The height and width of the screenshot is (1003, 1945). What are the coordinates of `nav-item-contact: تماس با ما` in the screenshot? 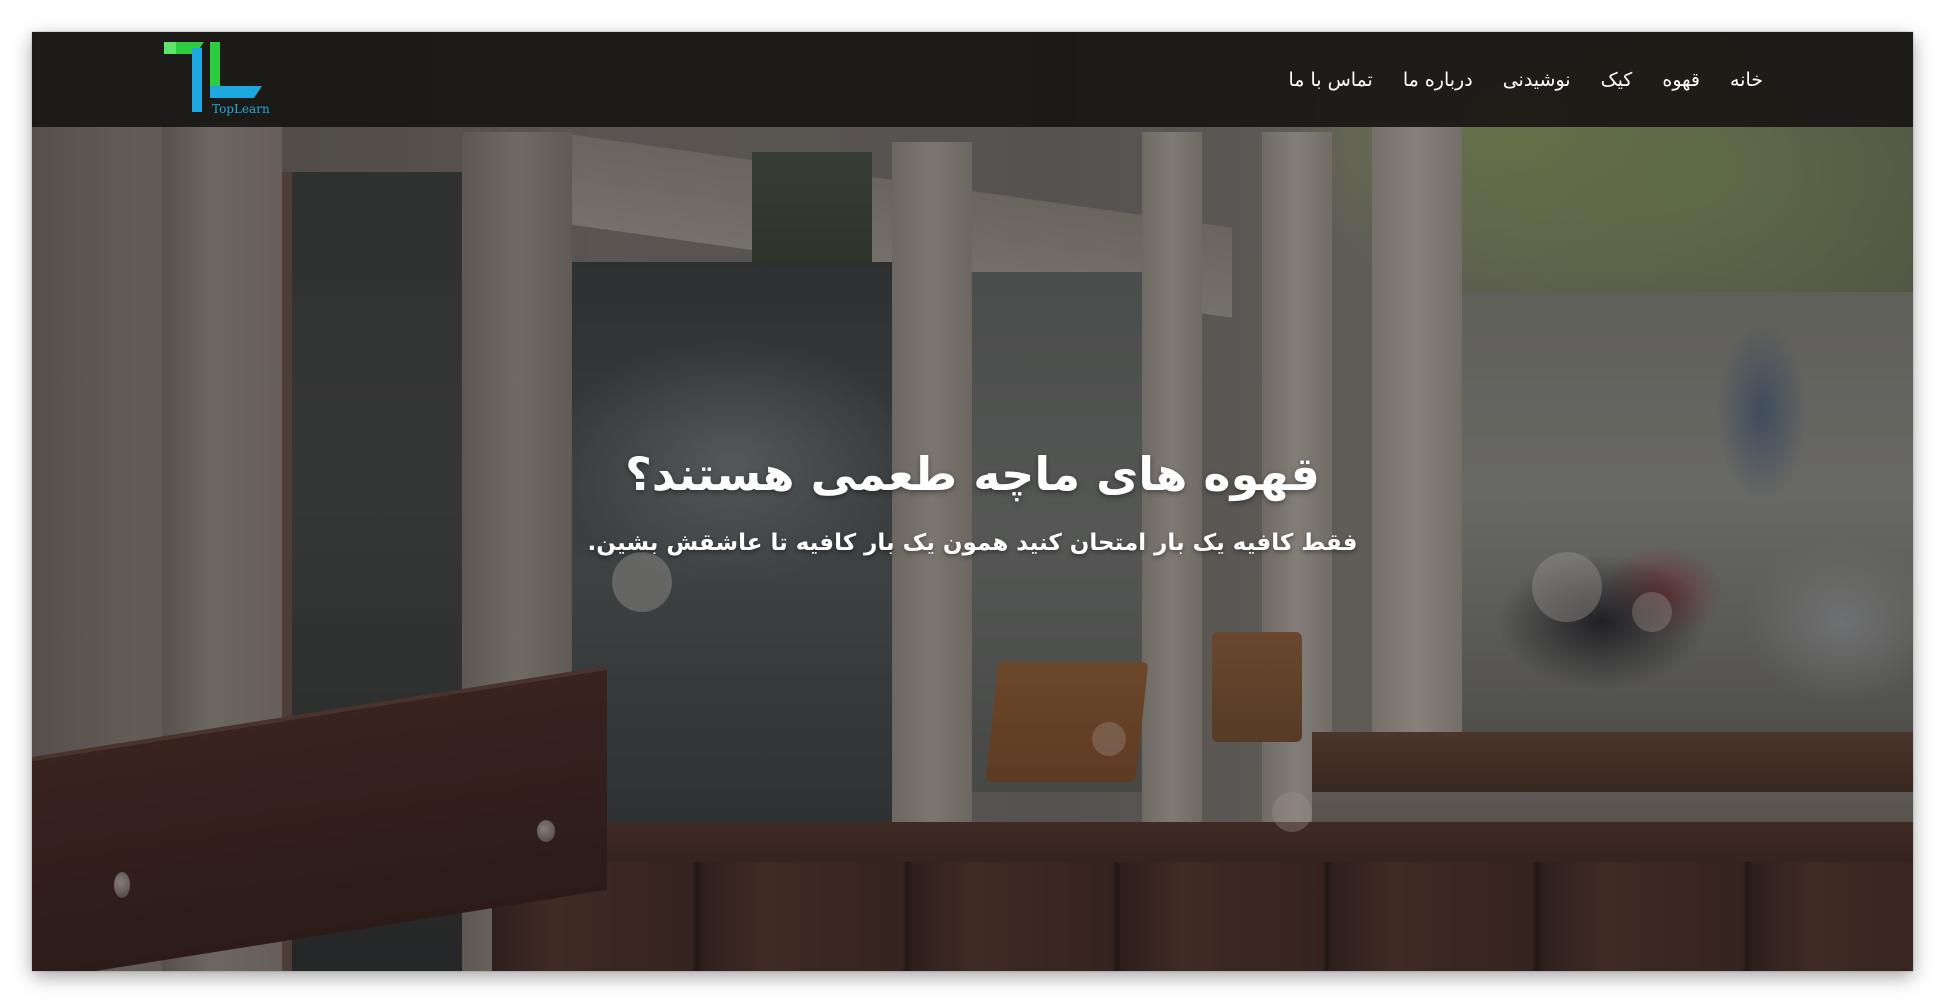 It's located at (1330, 80).